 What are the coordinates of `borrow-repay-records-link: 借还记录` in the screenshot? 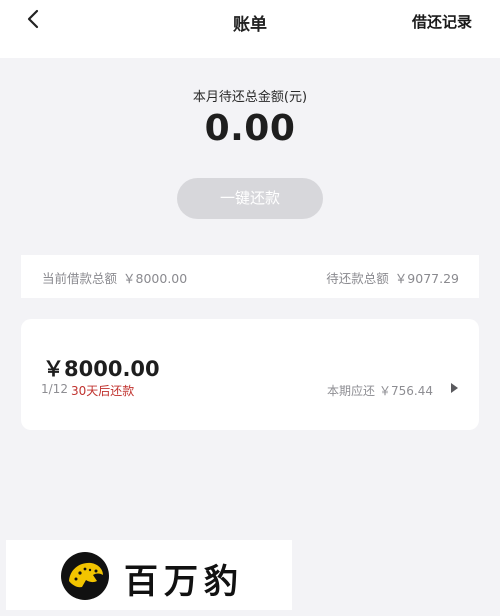 It's located at (442, 21).